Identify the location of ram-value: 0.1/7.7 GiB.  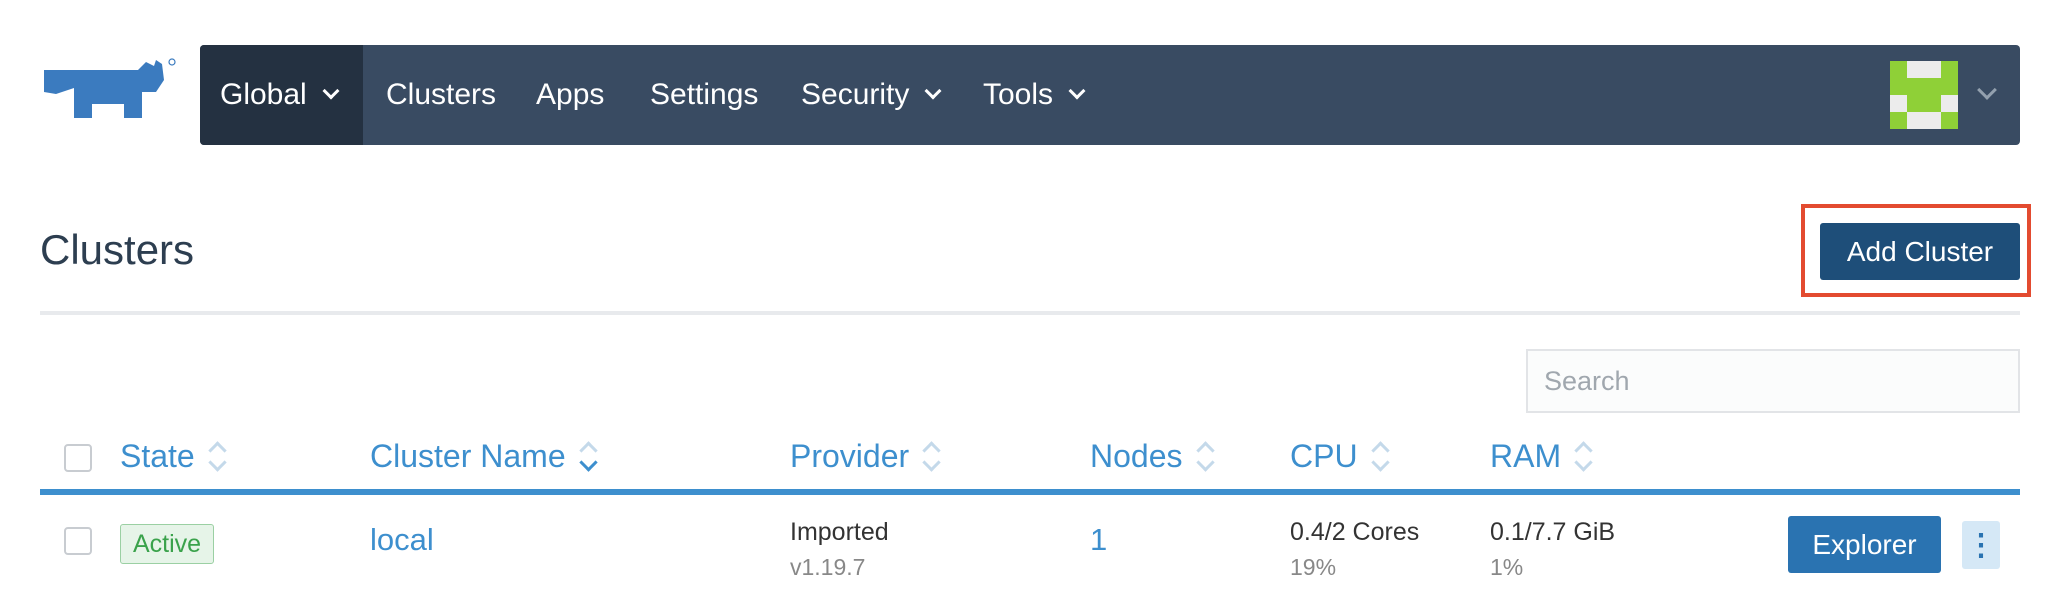
(1553, 532).